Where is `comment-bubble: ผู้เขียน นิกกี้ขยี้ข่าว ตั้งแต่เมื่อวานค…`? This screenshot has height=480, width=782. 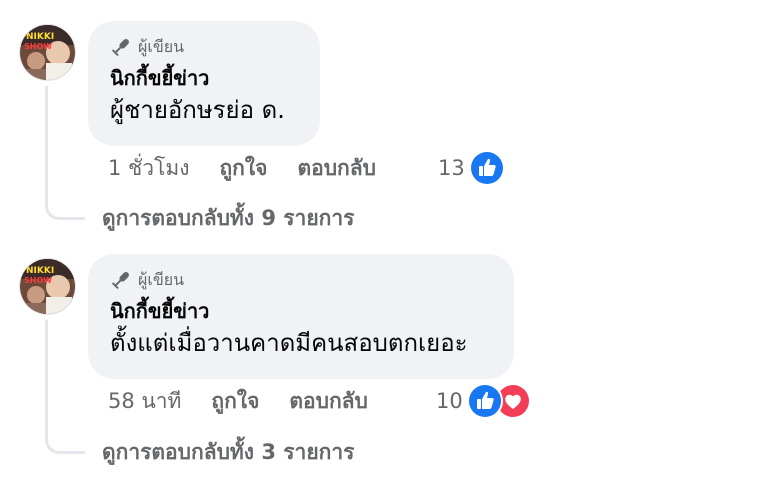
comment-bubble: ผู้เขียน นิกกี้ขยี้ข่าว ตั้งแต่เมื่อวานค… is located at coordinates (301, 316).